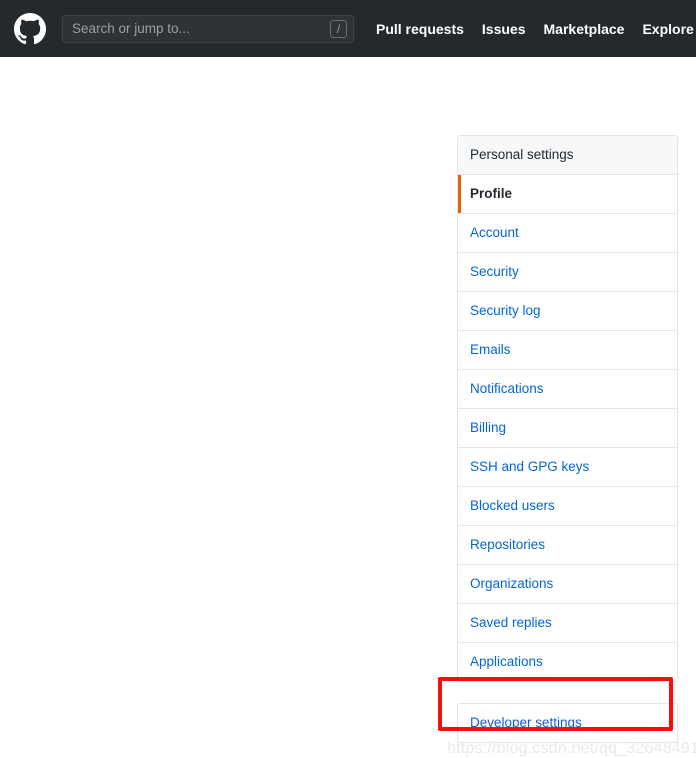 Image resolution: width=696 pixels, height=758 pixels. What do you see at coordinates (567, 155) in the screenshot?
I see `personal-settings-heading: Personal settings` at bounding box center [567, 155].